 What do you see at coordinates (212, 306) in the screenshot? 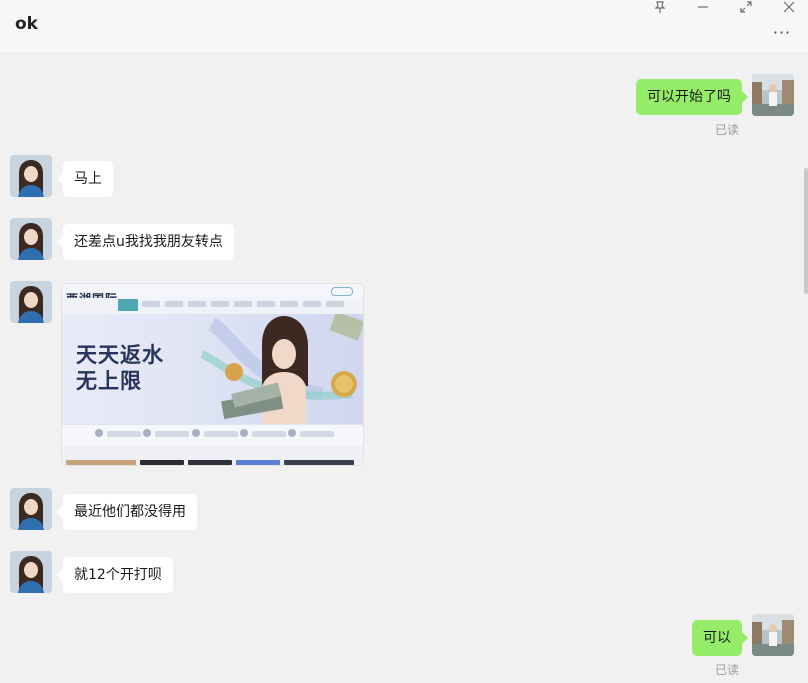
I see `image-website-nav` at bounding box center [212, 306].